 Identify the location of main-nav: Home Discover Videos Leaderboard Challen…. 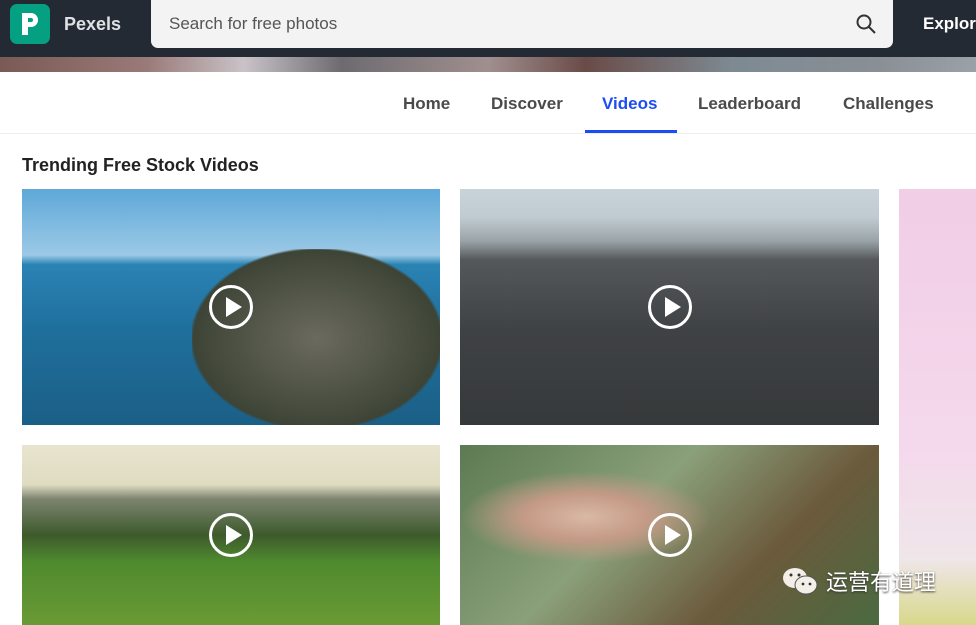
(488, 103).